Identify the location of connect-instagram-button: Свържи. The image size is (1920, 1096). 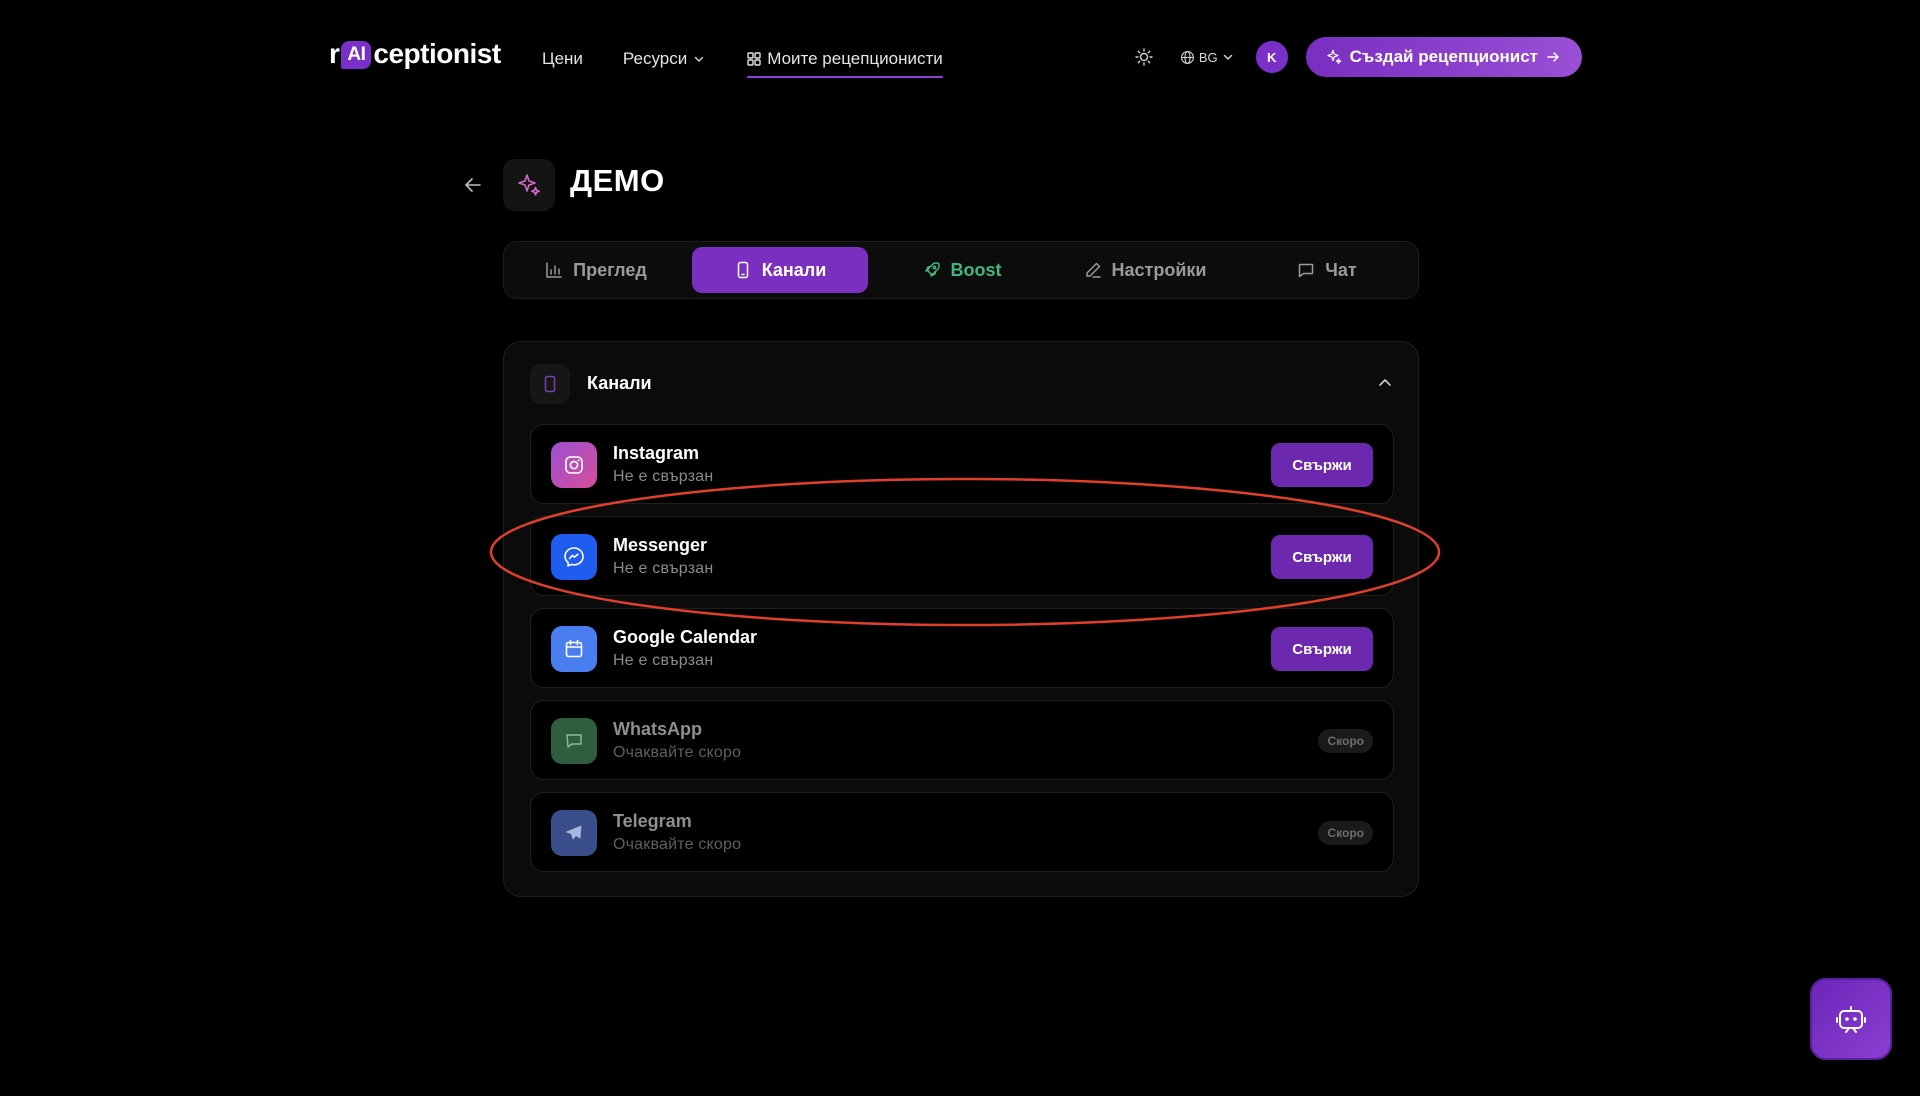
(1322, 465).